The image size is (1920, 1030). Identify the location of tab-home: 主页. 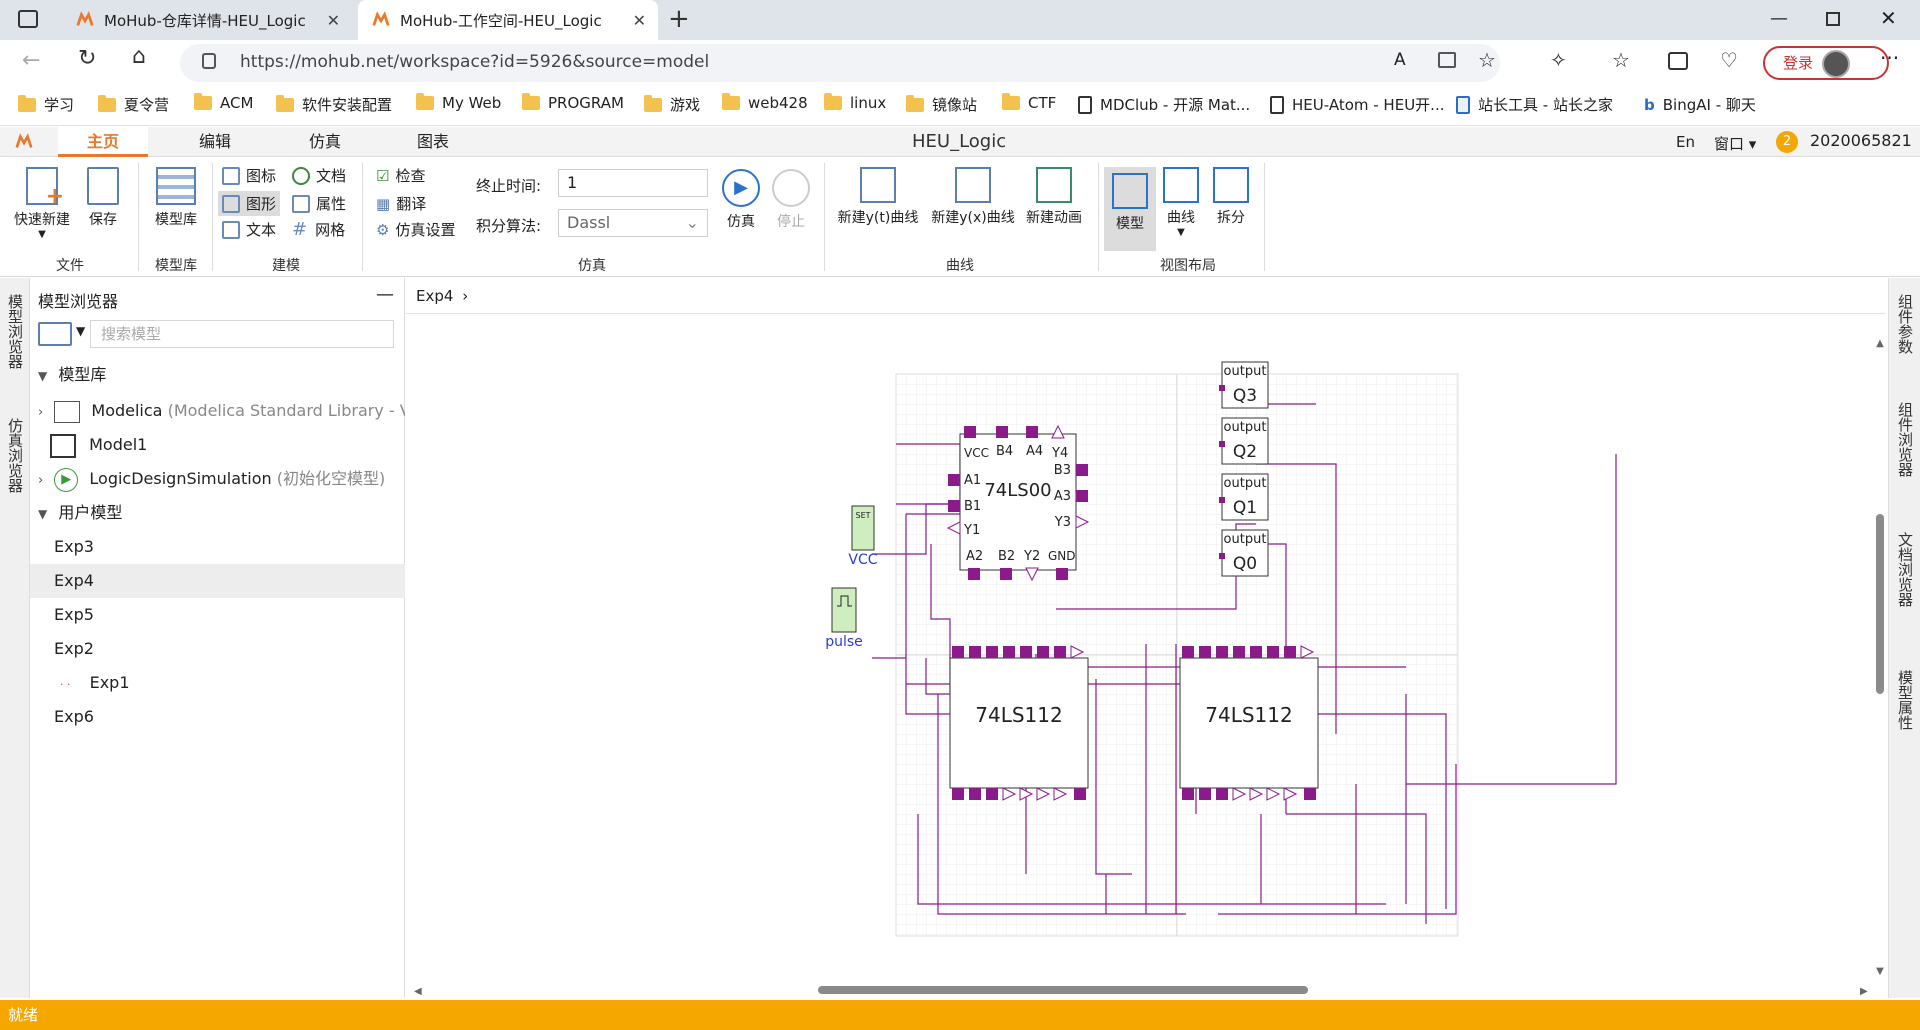
(103, 142).